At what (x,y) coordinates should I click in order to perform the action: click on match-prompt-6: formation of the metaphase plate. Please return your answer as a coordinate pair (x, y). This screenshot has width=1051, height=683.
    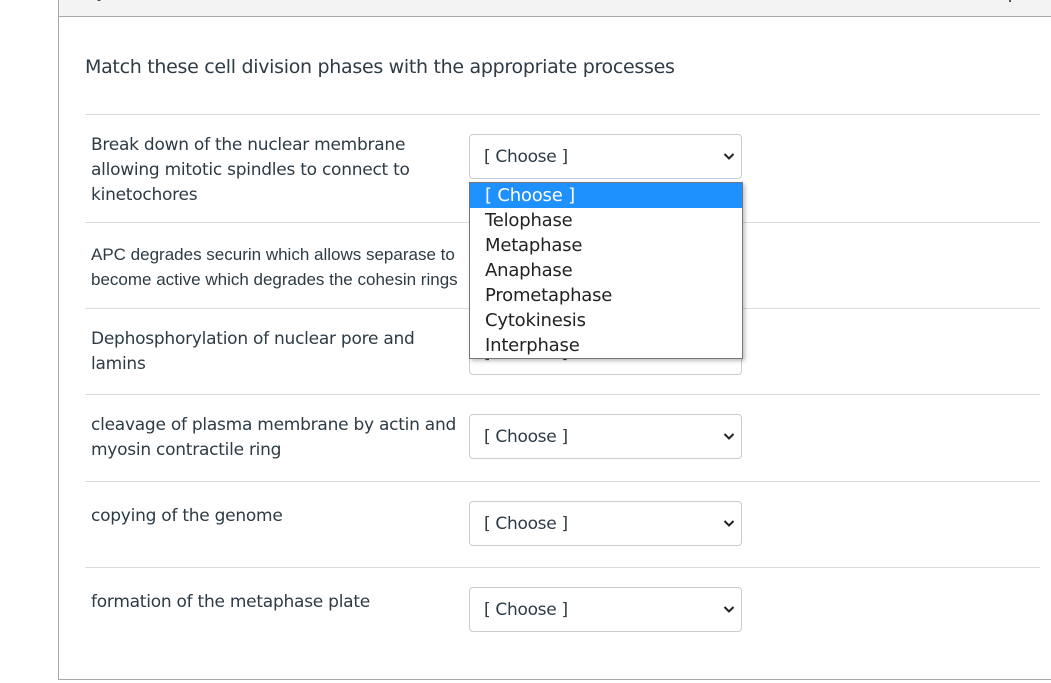
    Looking at the image, I should click on (230, 602).